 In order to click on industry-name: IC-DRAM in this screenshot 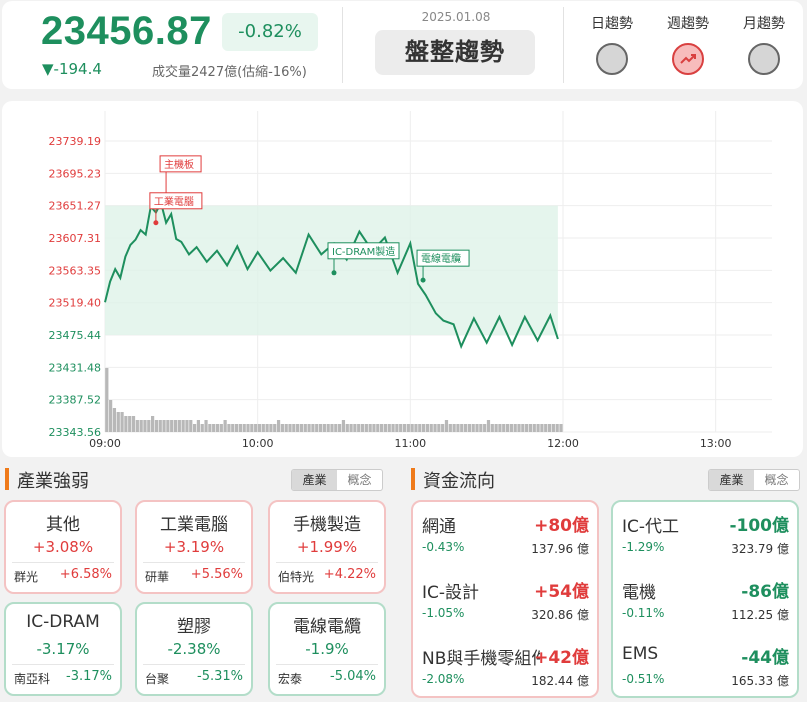, I will do `click(63, 622)`.